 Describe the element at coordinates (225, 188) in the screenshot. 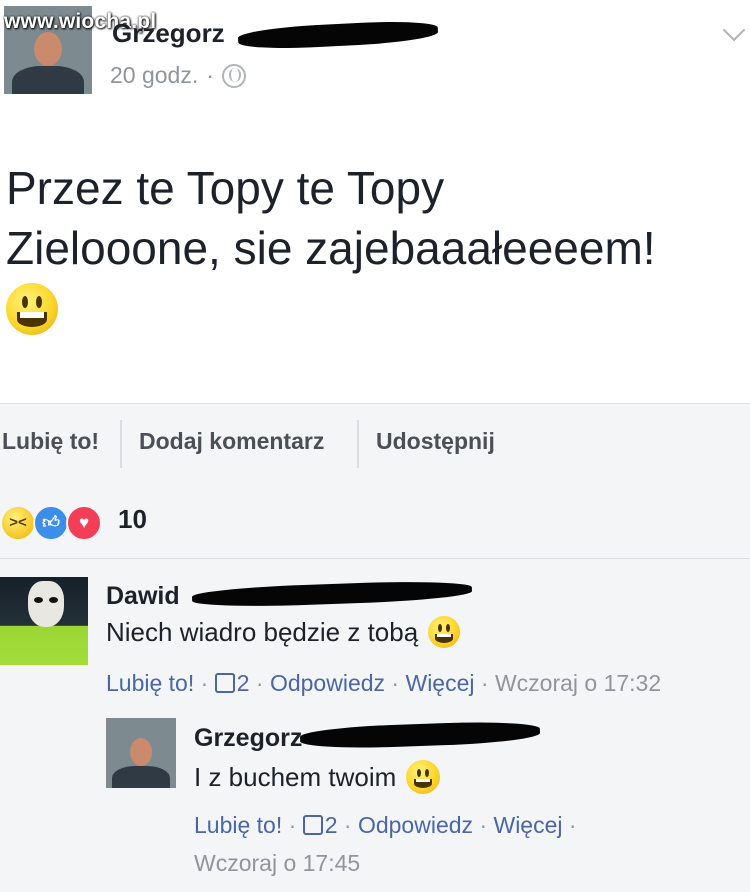

I see `post-text-line-1: Przez te Topy te Topy` at that location.